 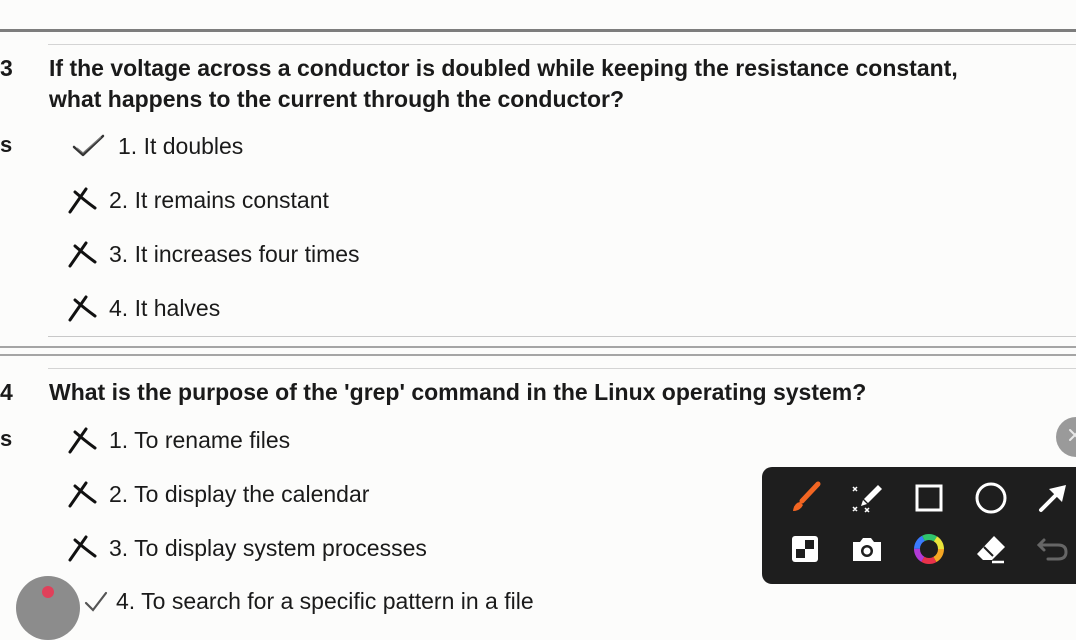 What do you see at coordinates (165, 307) in the screenshot?
I see `answer-label: 4. It halves` at bounding box center [165, 307].